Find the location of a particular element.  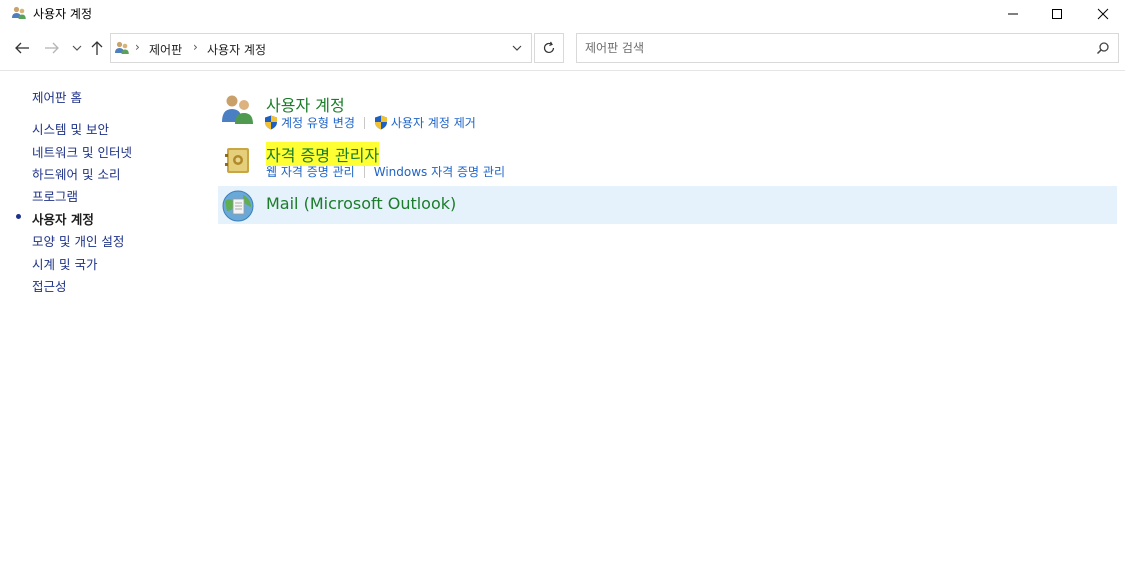

forward-button is located at coordinates (52, 48).